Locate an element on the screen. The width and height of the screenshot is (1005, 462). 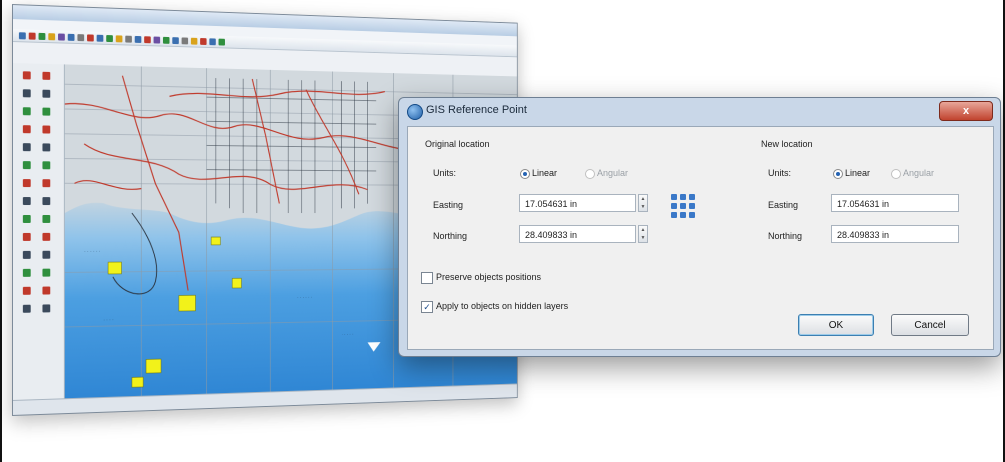
original-location-heading: Original location is located at coordinates (457, 144).